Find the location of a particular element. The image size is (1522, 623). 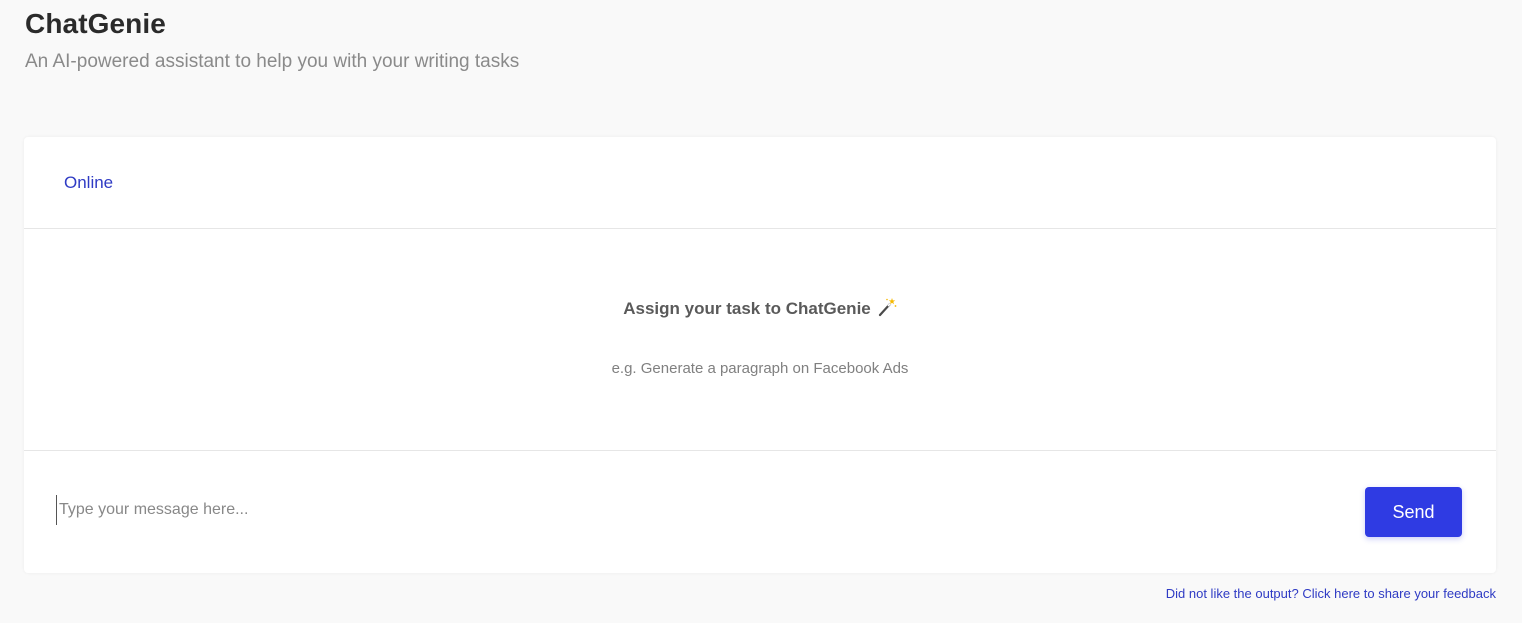

app-title: ChatGenie is located at coordinates (95, 23).